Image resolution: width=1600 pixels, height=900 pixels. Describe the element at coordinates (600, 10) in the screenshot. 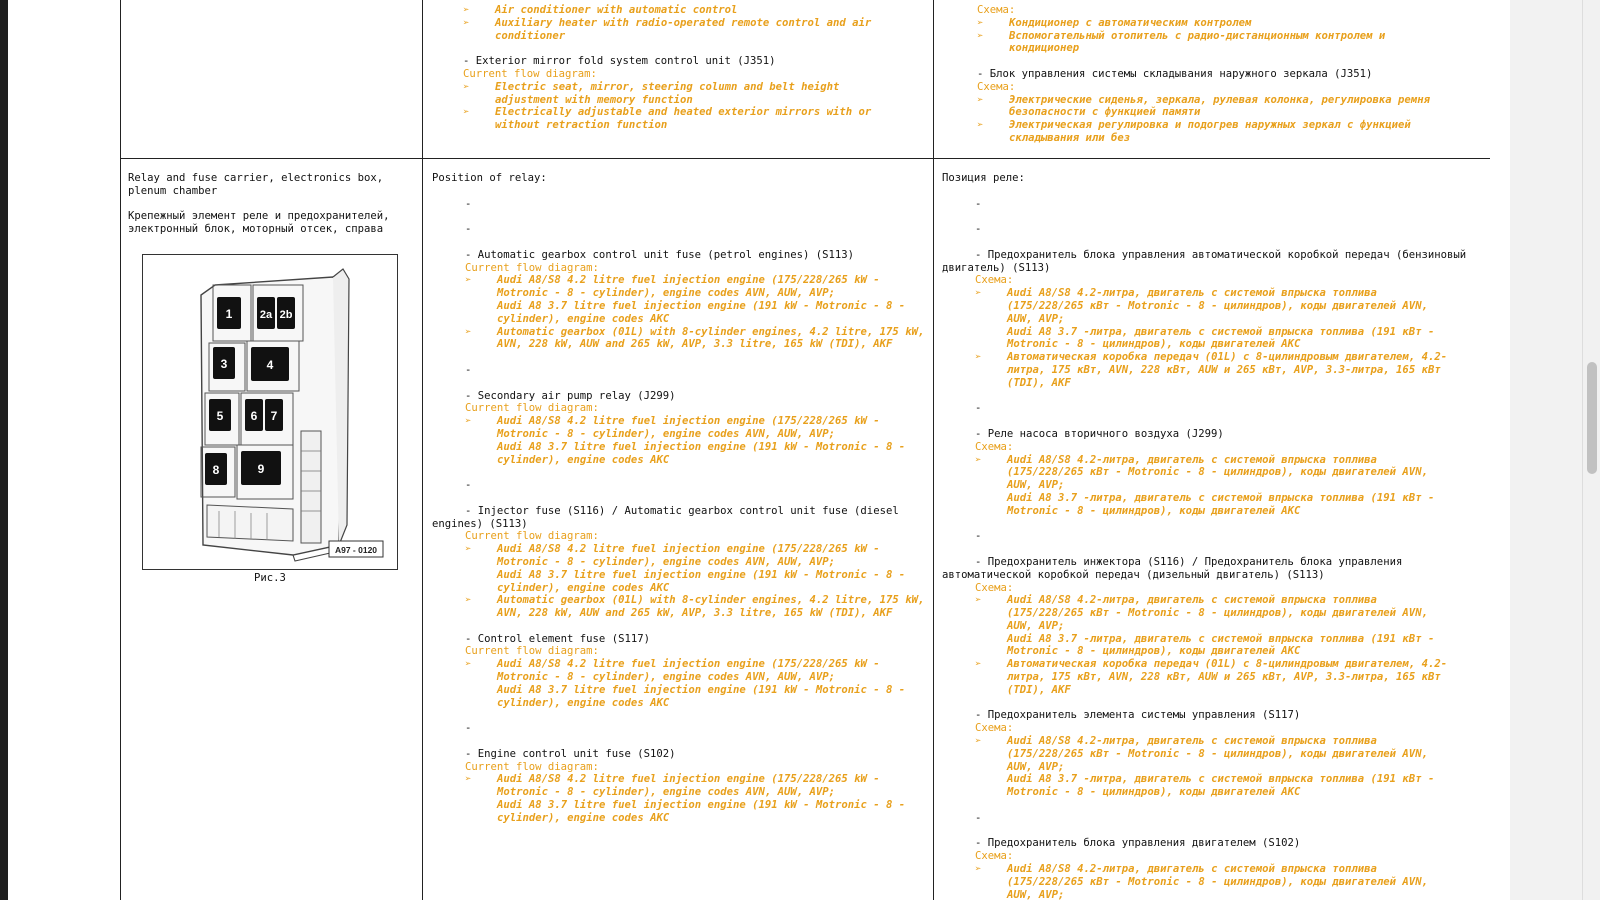

I see `list-item: ➢ Air conditioner with automatic control` at that location.